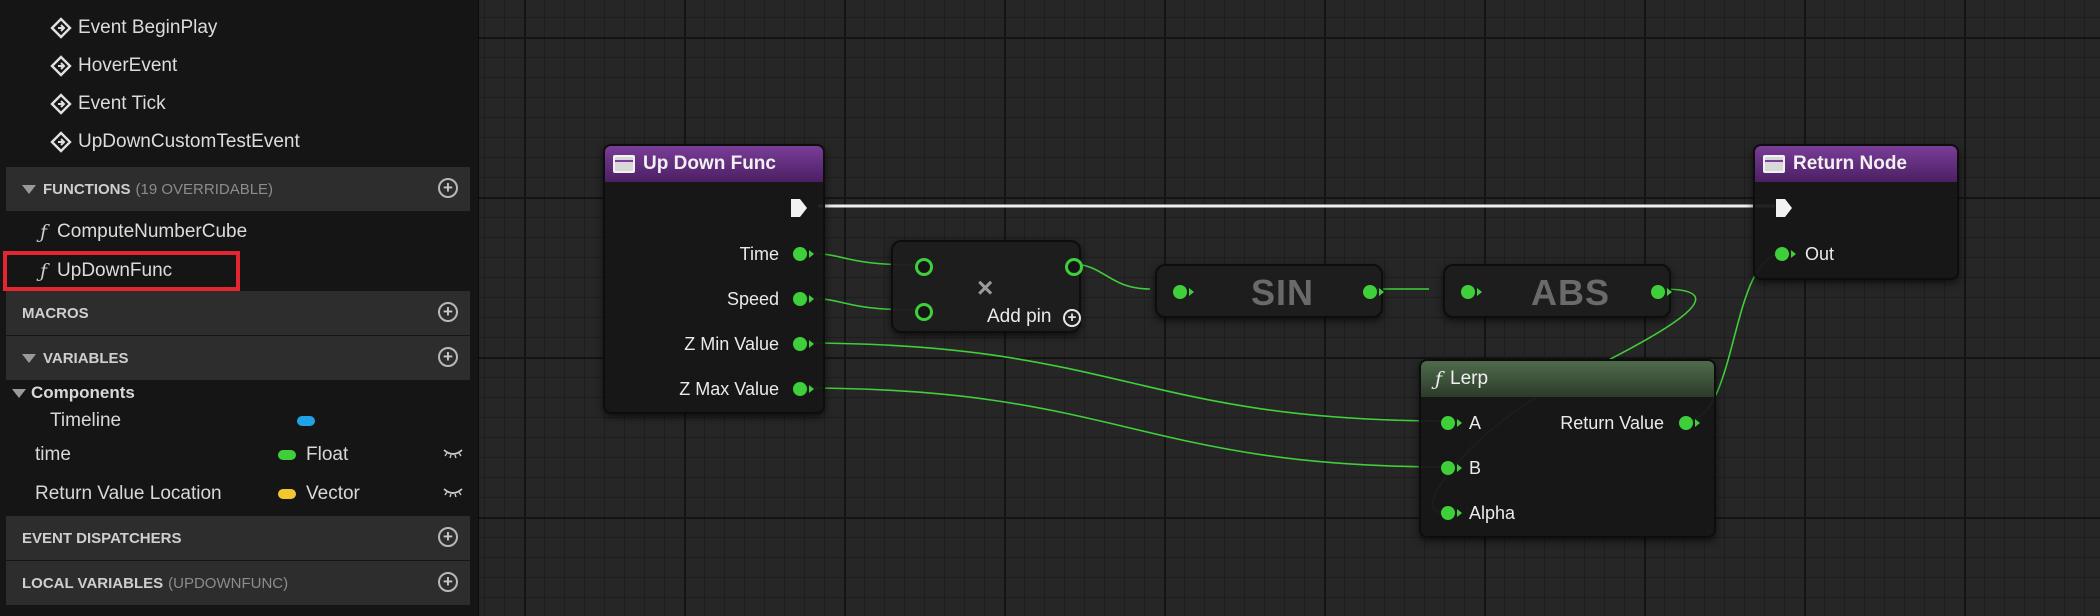 The width and height of the screenshot is (2100, 616). What do you see at coordinates (1820, 254) in the screenshot?
I see `pin-label-out: Out` at bounding box center [1820, 254].